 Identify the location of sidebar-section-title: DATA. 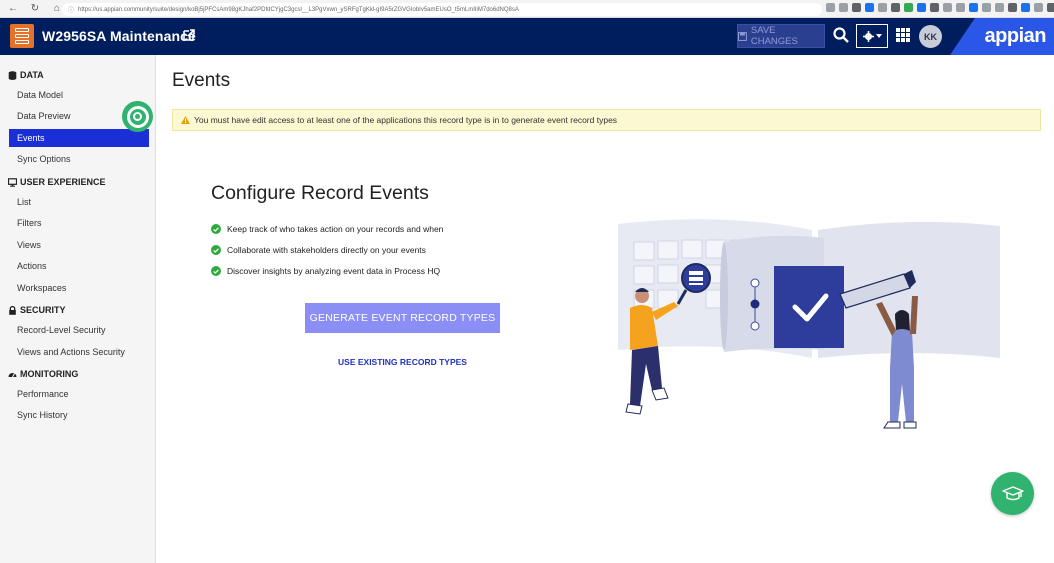
(32, 75).